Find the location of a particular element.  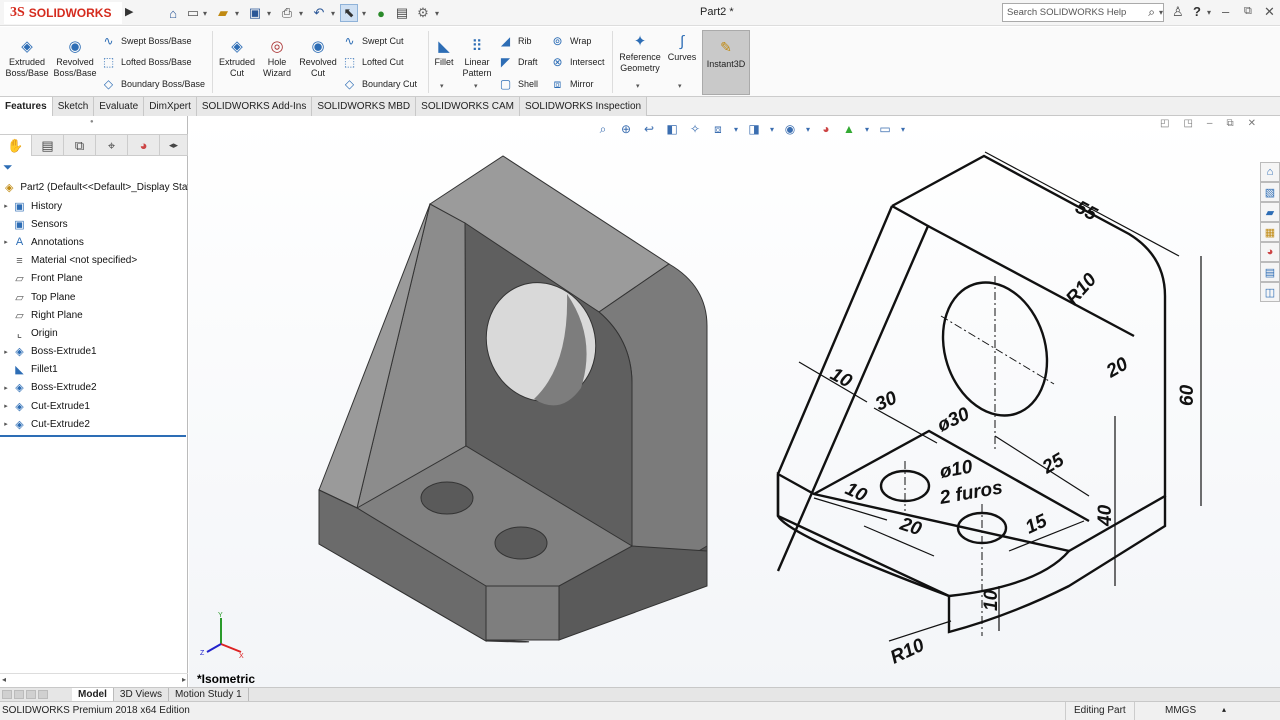

tree-item-right-plane: ▱ Right Plane is located at coordinates (94, 315).